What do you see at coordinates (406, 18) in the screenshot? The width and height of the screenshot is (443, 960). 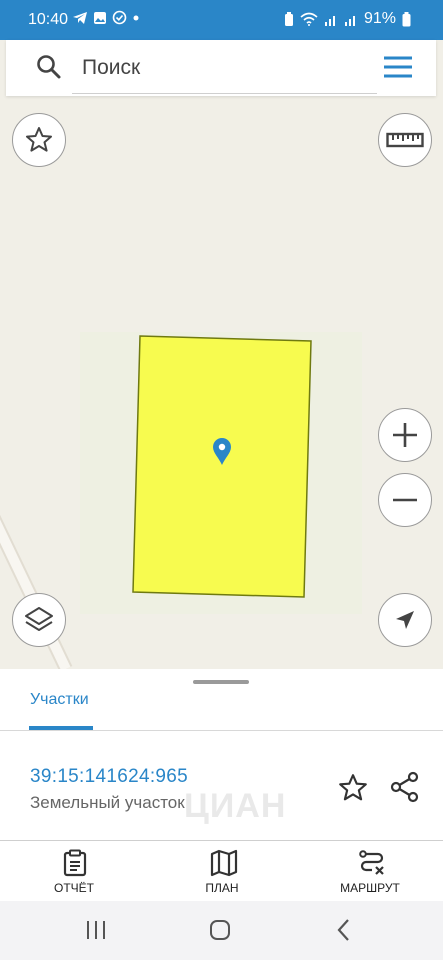 I see `battery-icon` at bounding box center [406, 18].